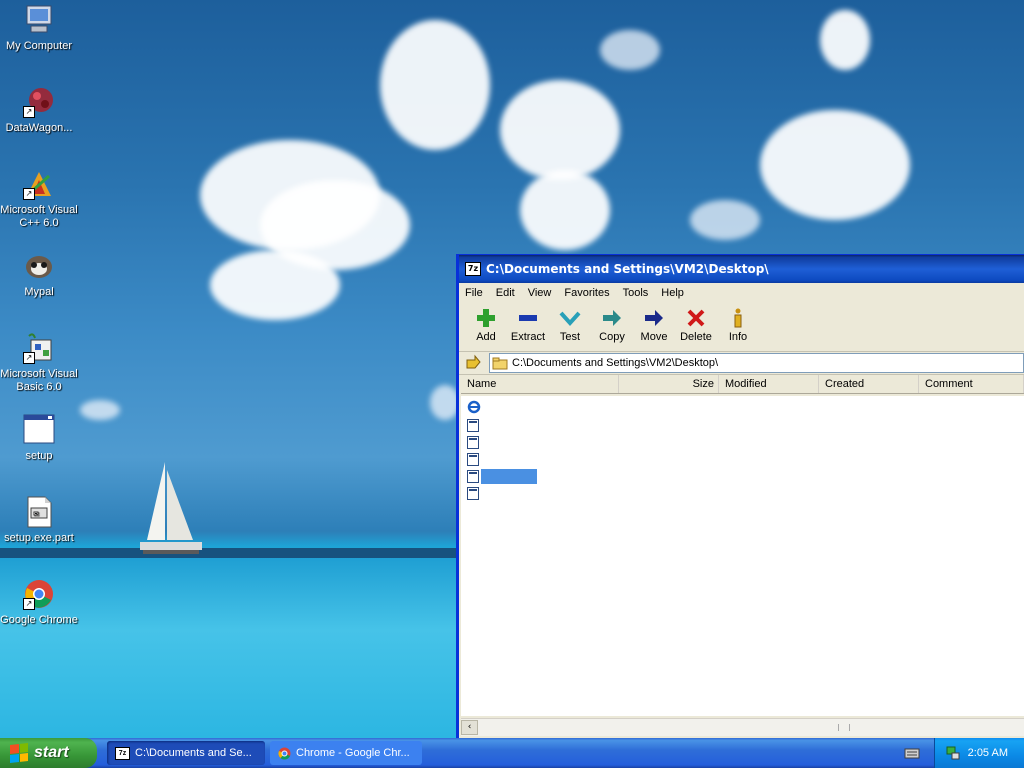 This screenshot has height=768, width=1024. Describe the element at coordinates (473, 476) in the screenshot. I see `window-file-icon` at that location.